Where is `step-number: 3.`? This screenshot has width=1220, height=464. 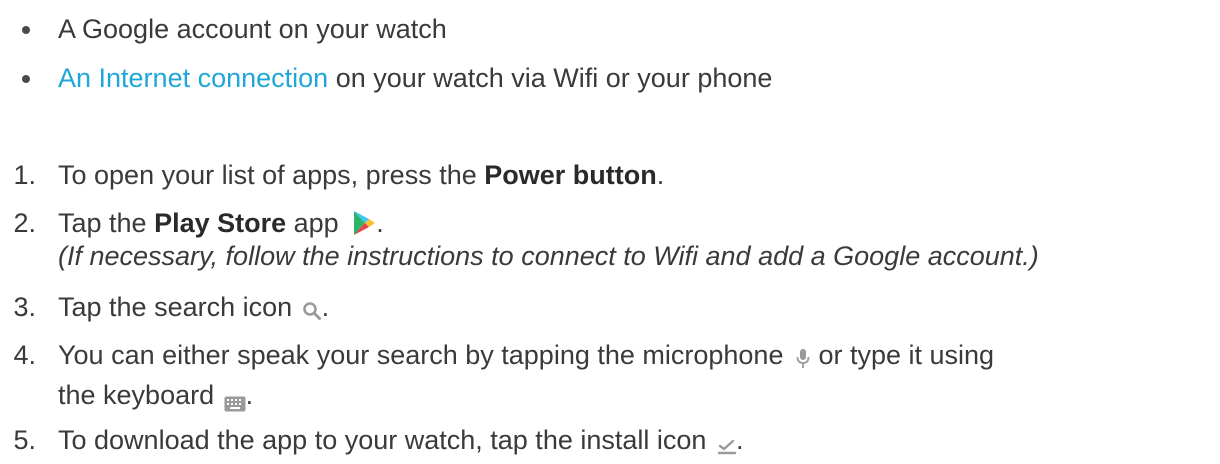
step-number: 3. is located at coordinates (24, 307).